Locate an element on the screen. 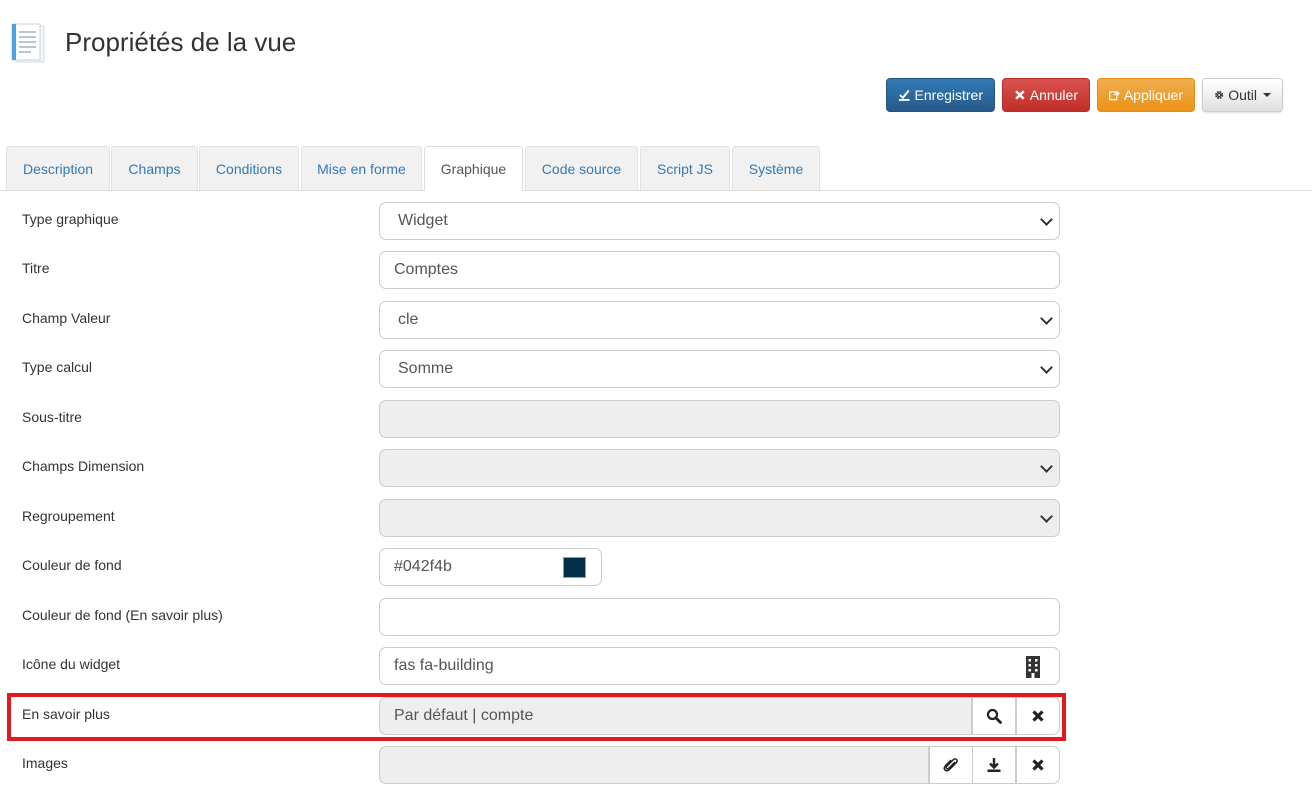 The width and height of the screenshot is (1312, 803). type-graphique-select: Widget is located at coordinates (719, 221).